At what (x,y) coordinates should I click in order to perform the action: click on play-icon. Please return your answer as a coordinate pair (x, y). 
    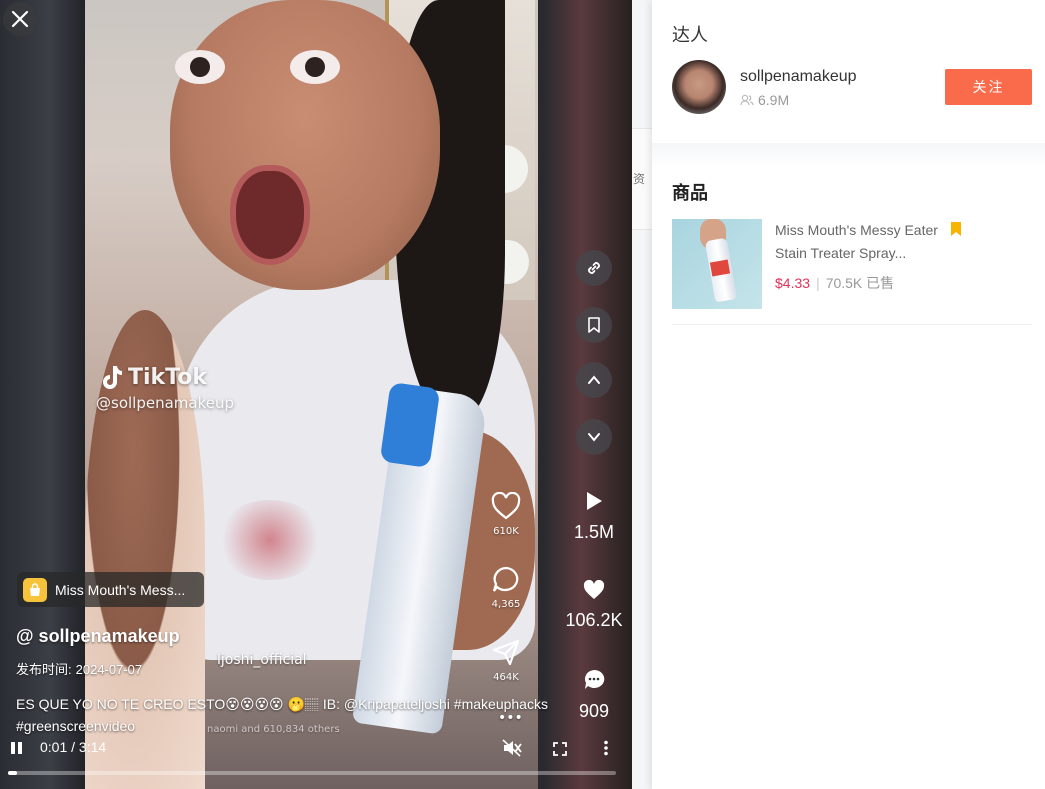
    Looking at the image, I should click on (594, 501).